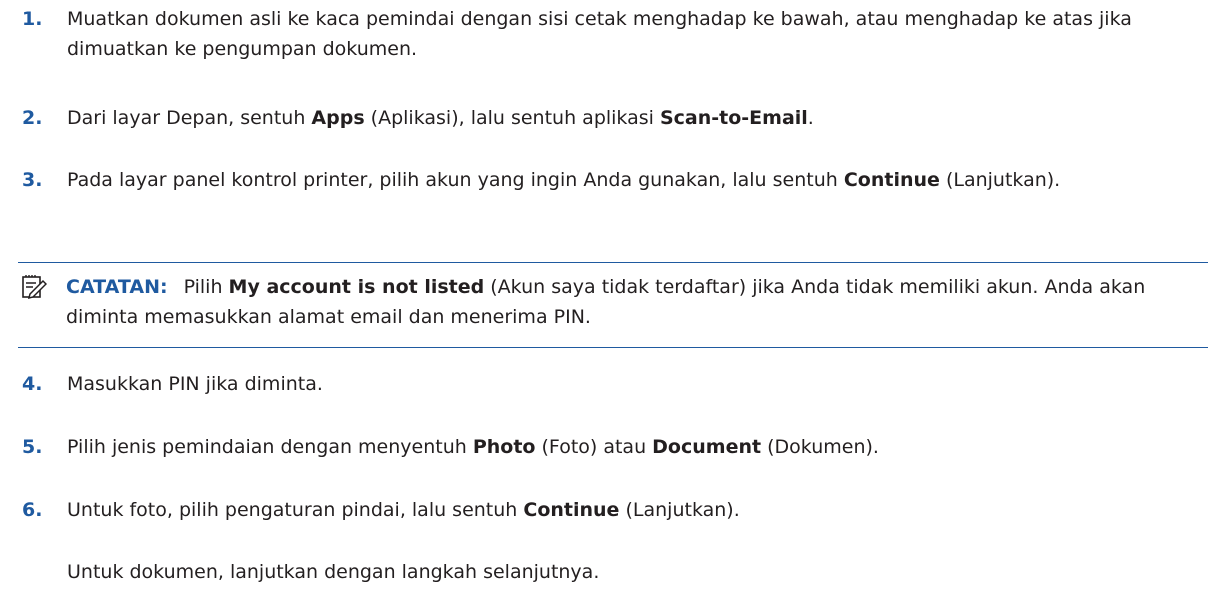  Describe the element at coordinates (504, 447) in the screenshot. I see `bold-term: Photo` at that location.